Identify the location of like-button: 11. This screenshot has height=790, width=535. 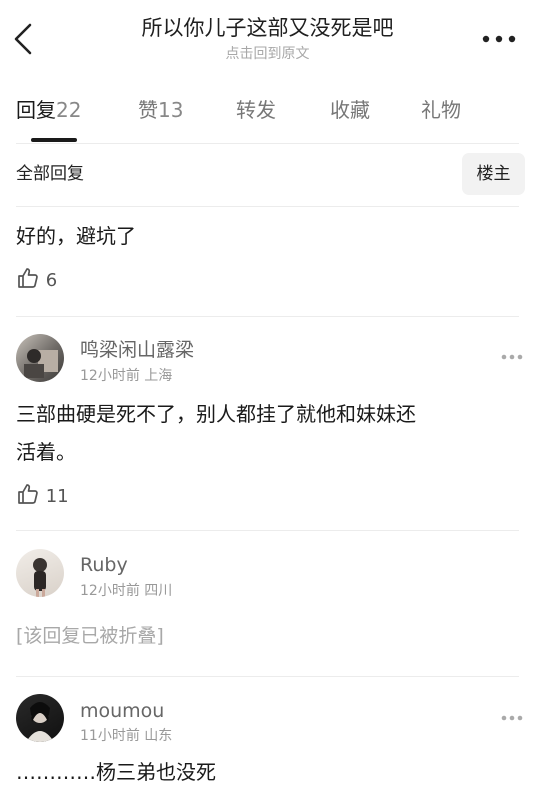
(42, 495).